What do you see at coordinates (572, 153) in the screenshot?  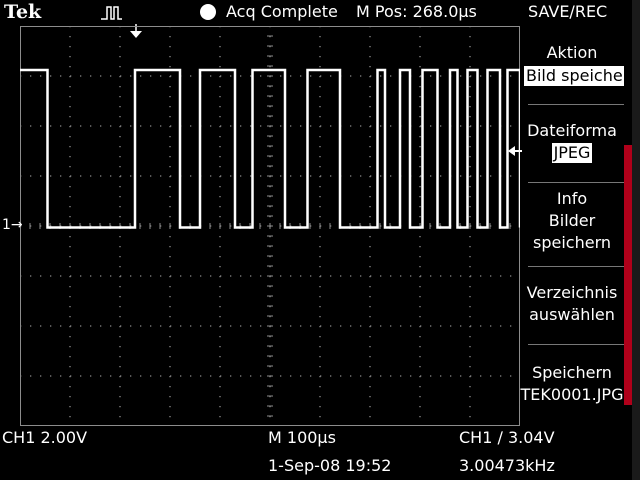 I see `menu-file-format-value: JPEG` at bounding box center [572, 153].